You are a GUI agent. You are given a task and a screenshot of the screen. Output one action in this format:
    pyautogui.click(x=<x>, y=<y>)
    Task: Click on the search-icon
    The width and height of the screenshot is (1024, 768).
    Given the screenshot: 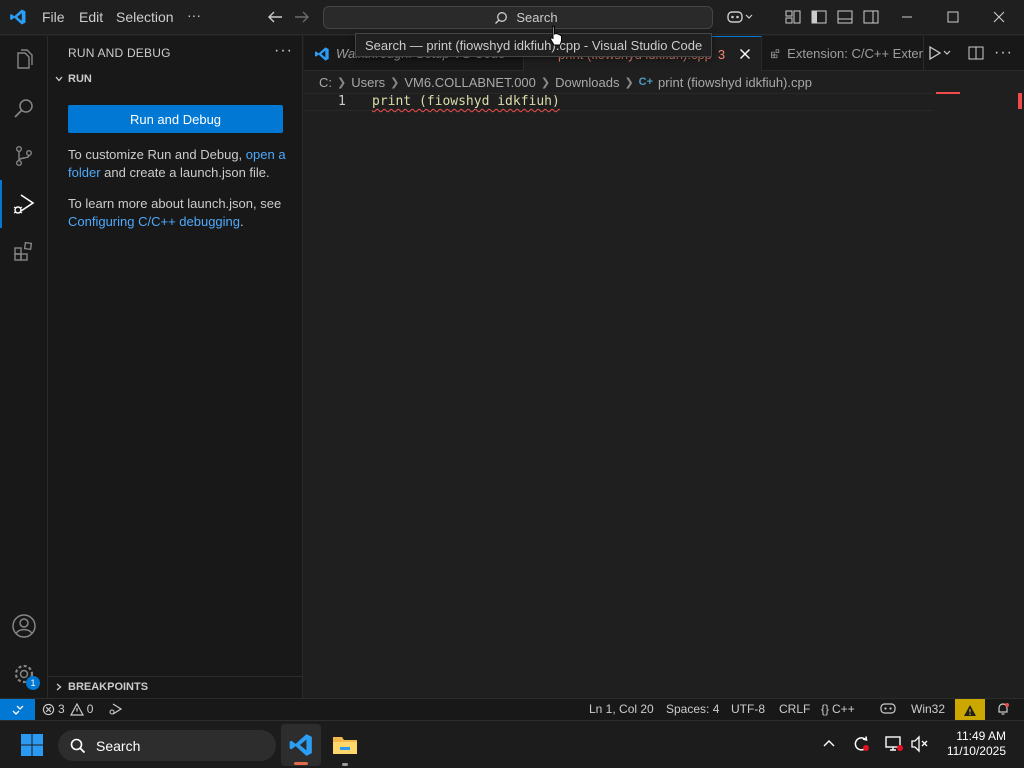 What is the action you would take?
    pyautogui.click(x=78, y=745)
    